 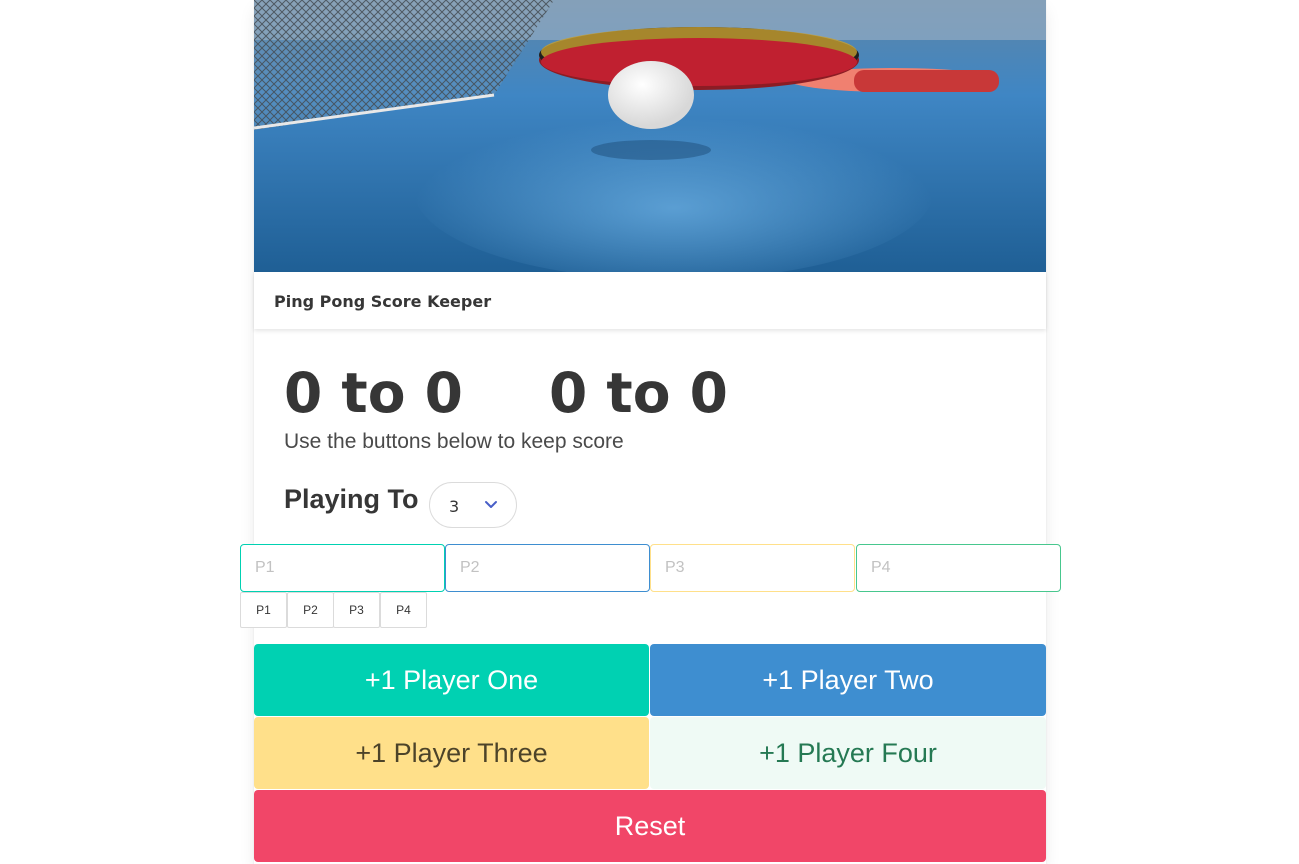 I want to click on p4-button: P4, so click(x=403, y=610).